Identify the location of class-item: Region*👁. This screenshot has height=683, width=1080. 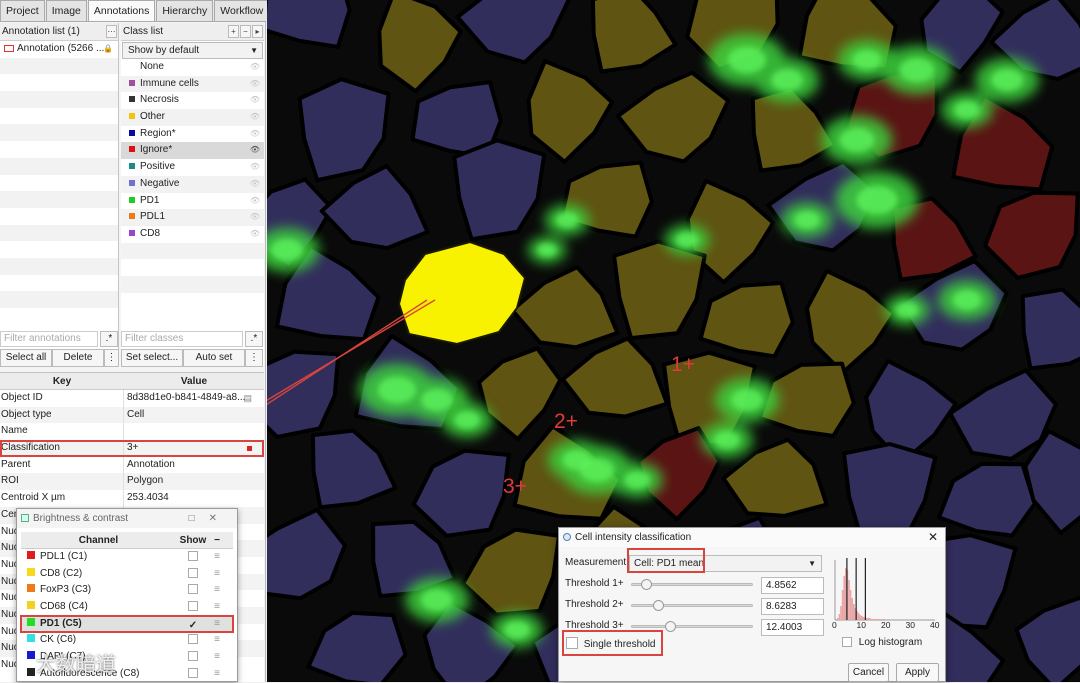
(192, 134).